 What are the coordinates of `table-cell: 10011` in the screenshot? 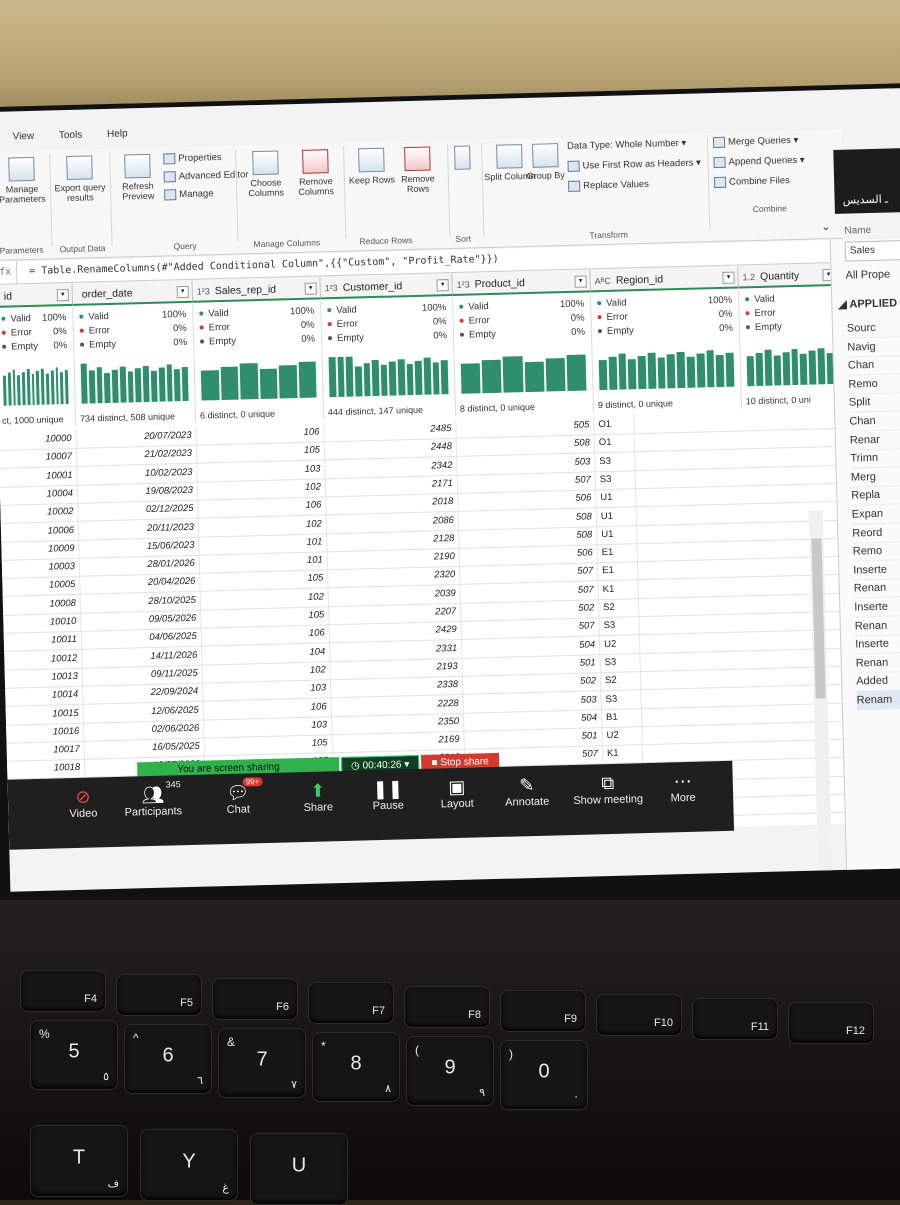 It's located at (43, 641).